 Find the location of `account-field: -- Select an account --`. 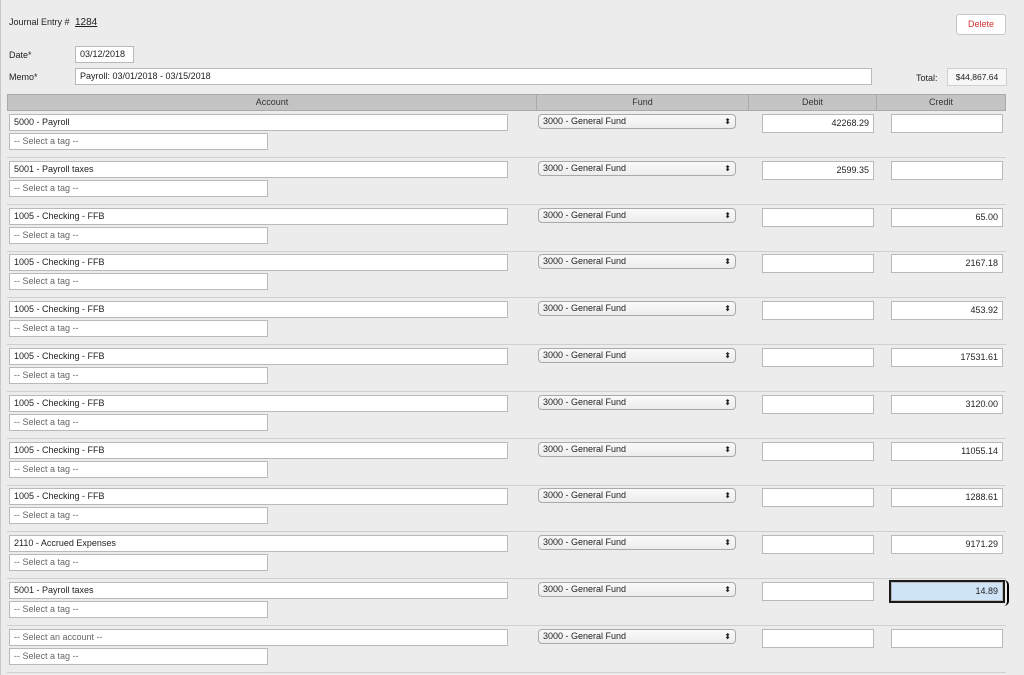

account-field: -- Select an account -- is located at coordinates (258, 637).